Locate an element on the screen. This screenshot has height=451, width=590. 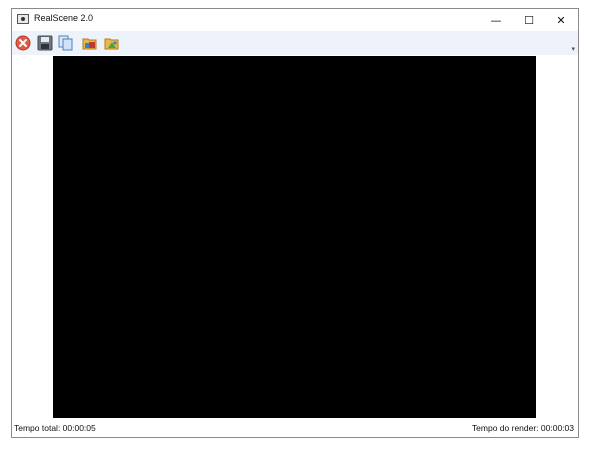
title-bar: RealScene 2.0 — ☐ ✕ is located at coordinates (295, 20).